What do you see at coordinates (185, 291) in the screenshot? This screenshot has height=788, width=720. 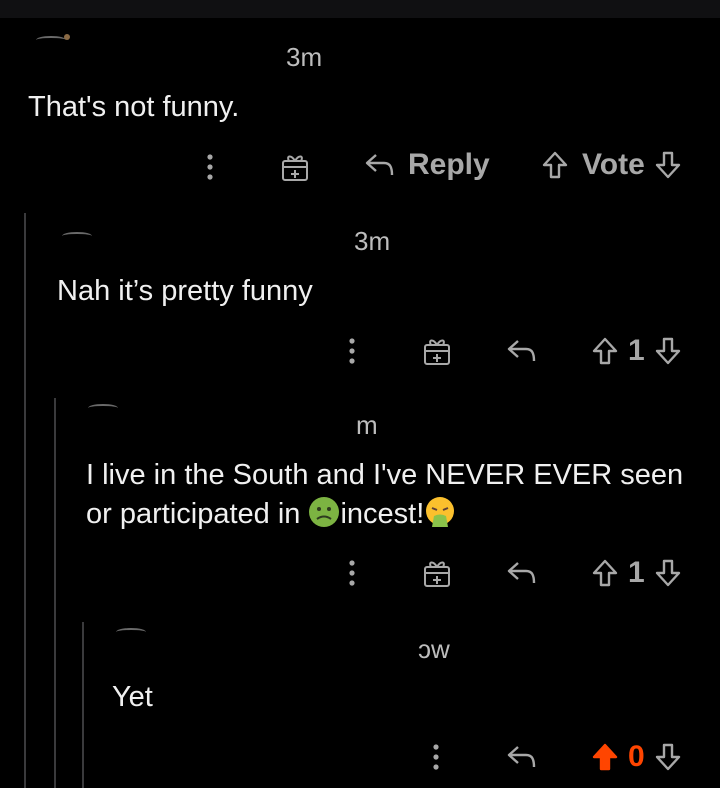 I see `comment-text: Nah it’s pretty funny` at bounding box center [185, 291].